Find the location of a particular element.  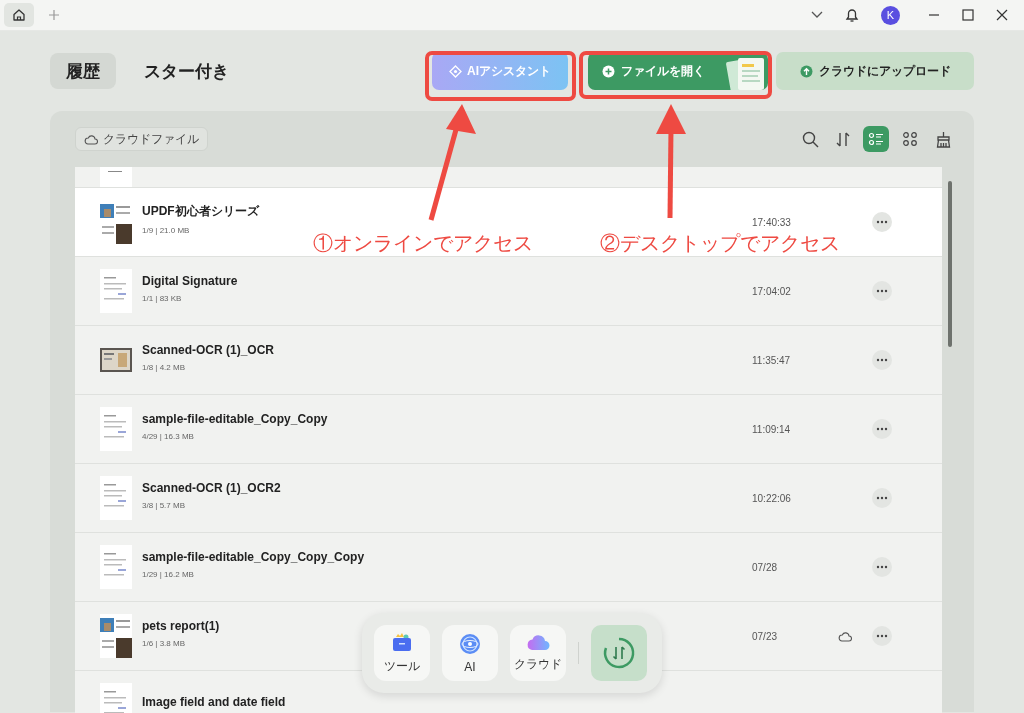

tab: 履歴 is located at coordinates (83, 71).